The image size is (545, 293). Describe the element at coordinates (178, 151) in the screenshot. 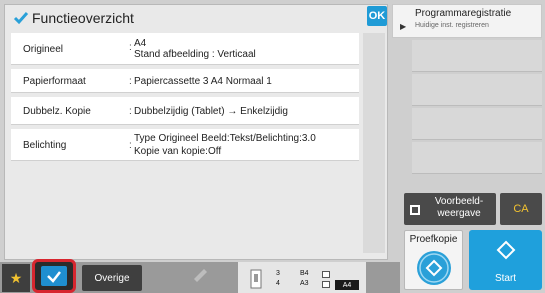

I see `row-value-line: Kopie van kopie:Off` at that location.